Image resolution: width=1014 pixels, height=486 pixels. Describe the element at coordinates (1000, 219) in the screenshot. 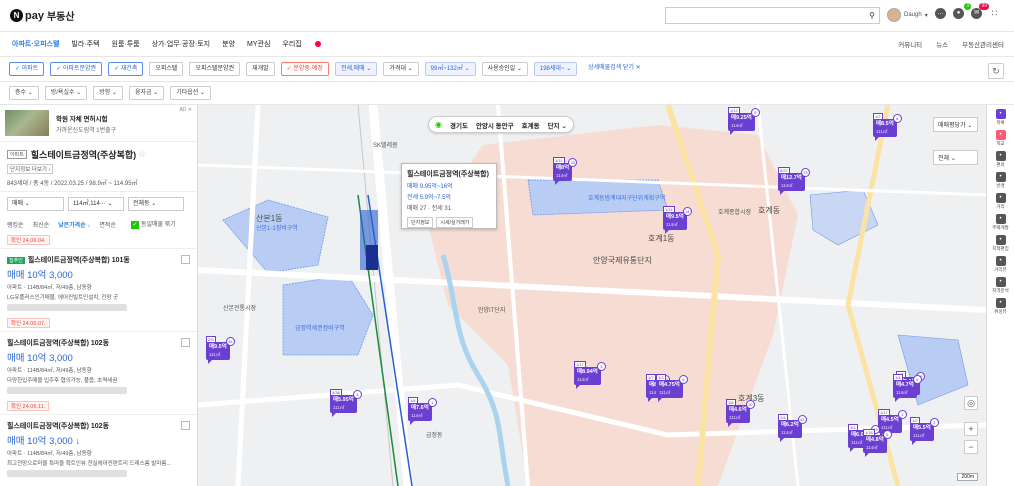

I see `develop-icon: •` at that location.